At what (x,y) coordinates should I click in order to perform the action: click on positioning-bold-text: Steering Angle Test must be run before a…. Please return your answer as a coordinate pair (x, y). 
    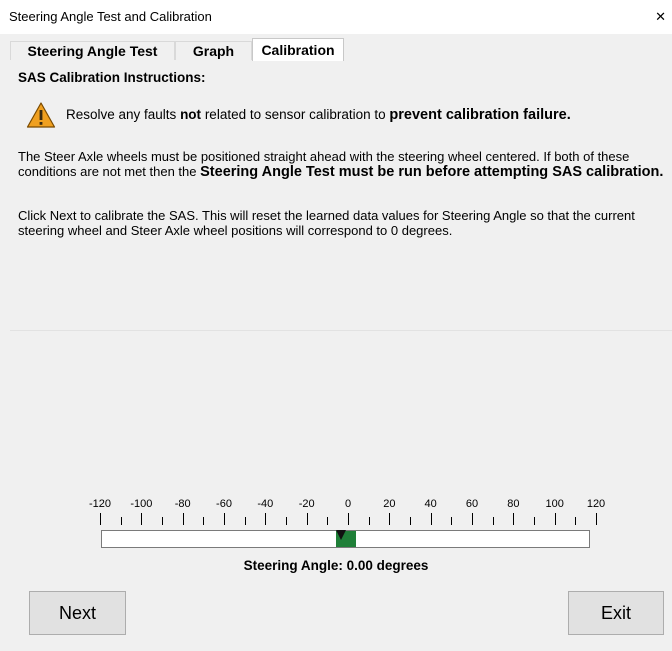
    Looking at the image, I should click on (432, 172).